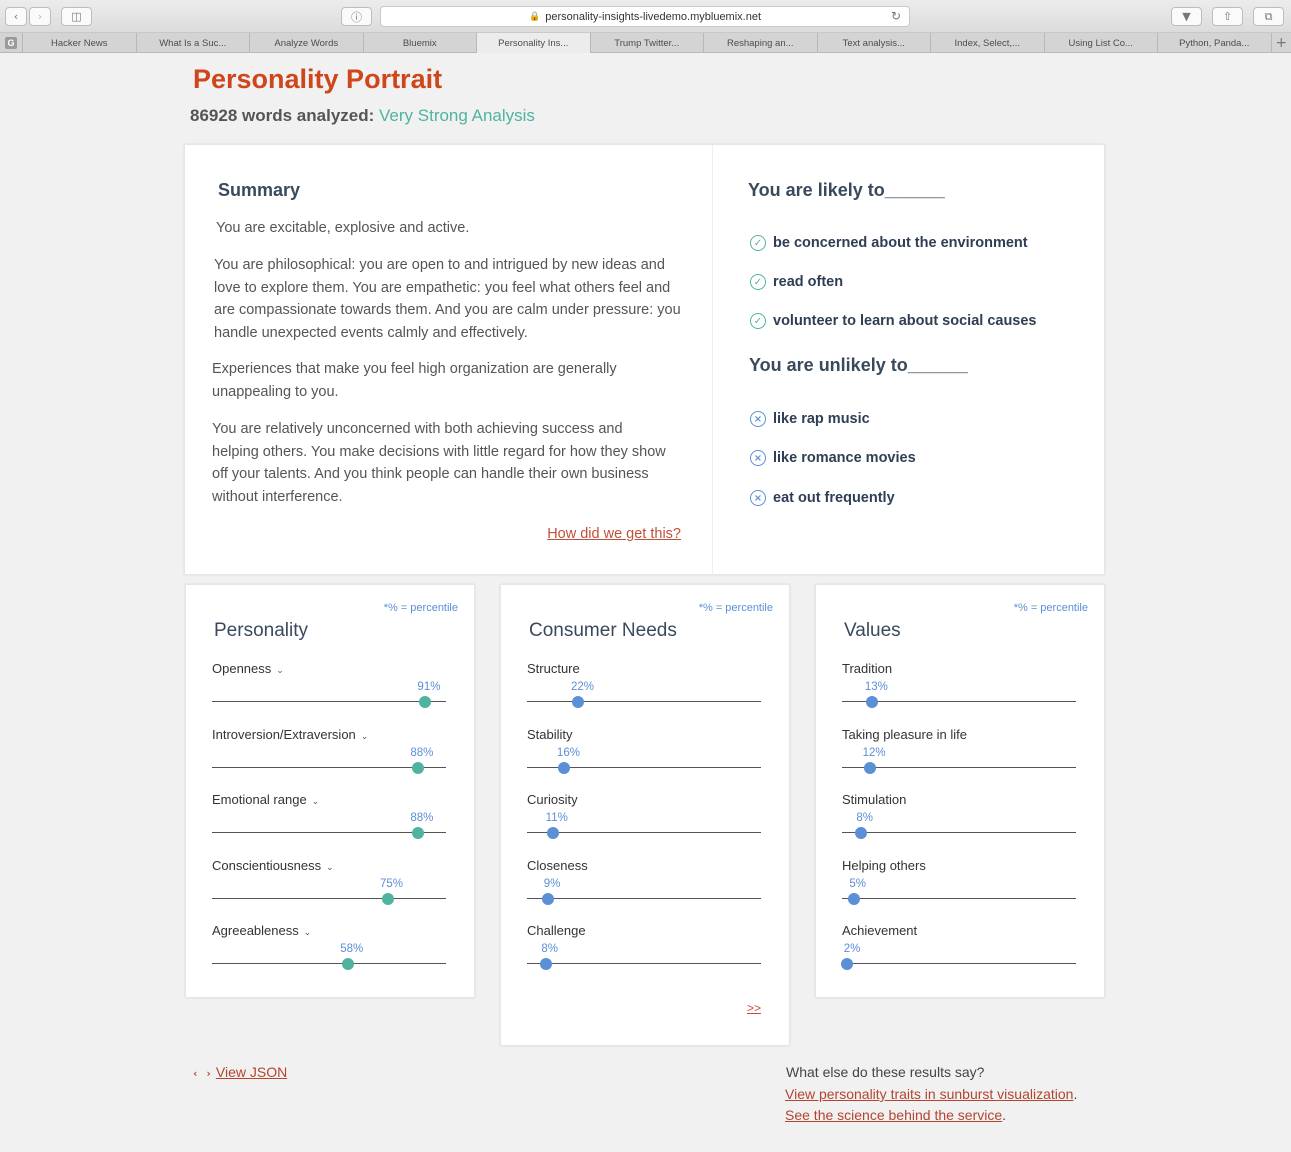 The image size is (1291, 1152). What do you see at coordinates (16, 16) in the screenshot?
I see `back-button: ‹` at bounding box center [16, 16].